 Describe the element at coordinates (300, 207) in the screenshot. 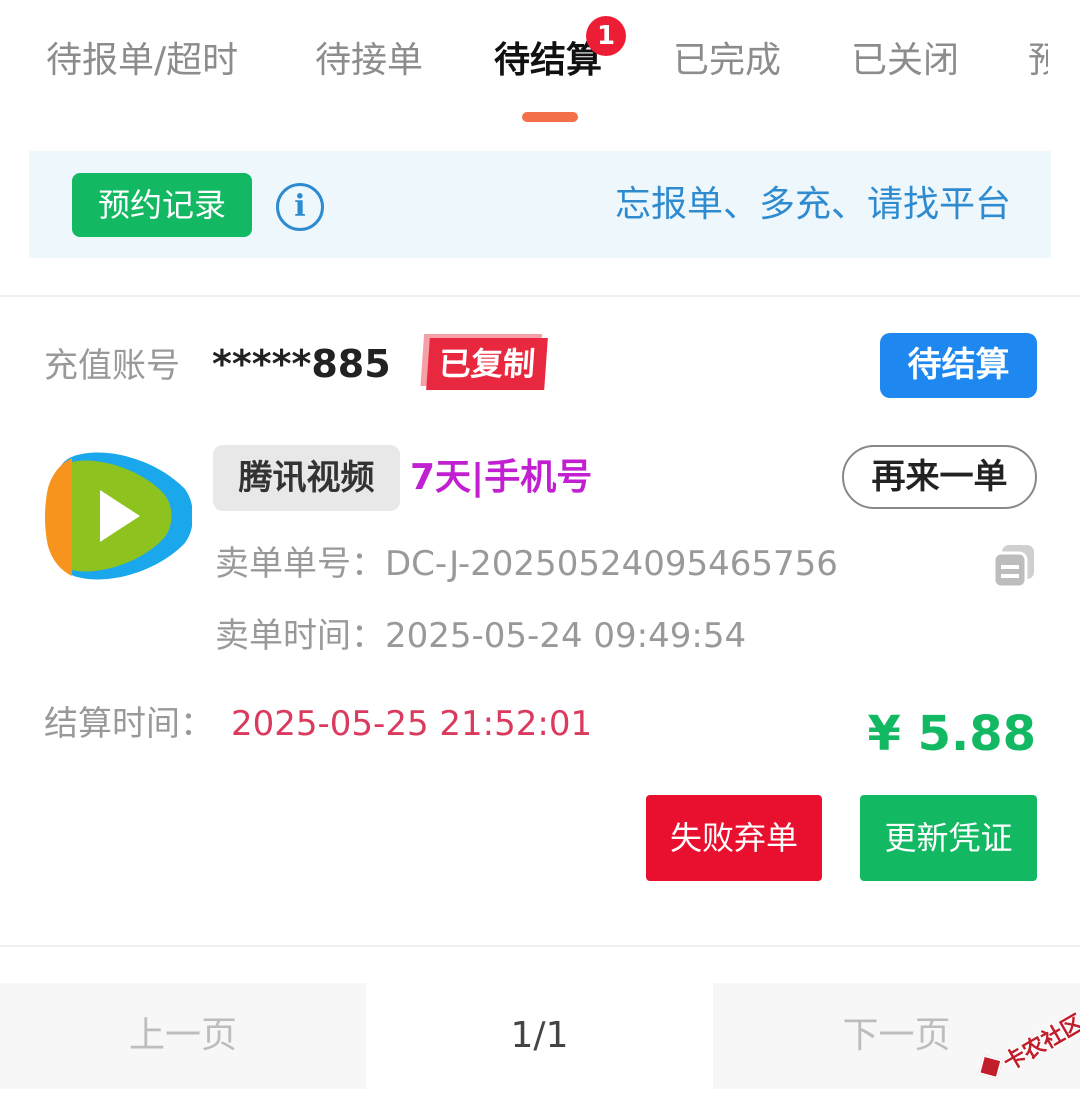

I see `info-circle-icon: i` at that location.